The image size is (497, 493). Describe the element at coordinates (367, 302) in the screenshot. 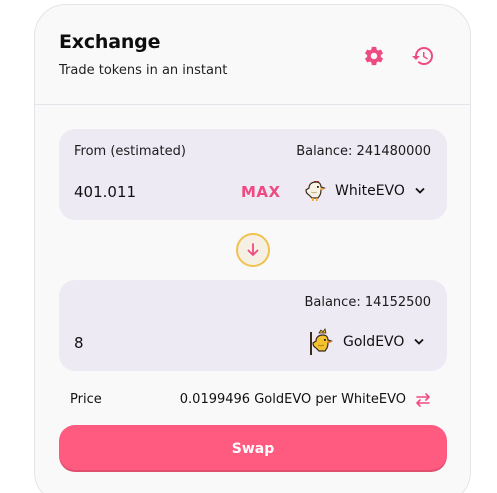

I see `to-balance: Balance: 14152500` at that location.